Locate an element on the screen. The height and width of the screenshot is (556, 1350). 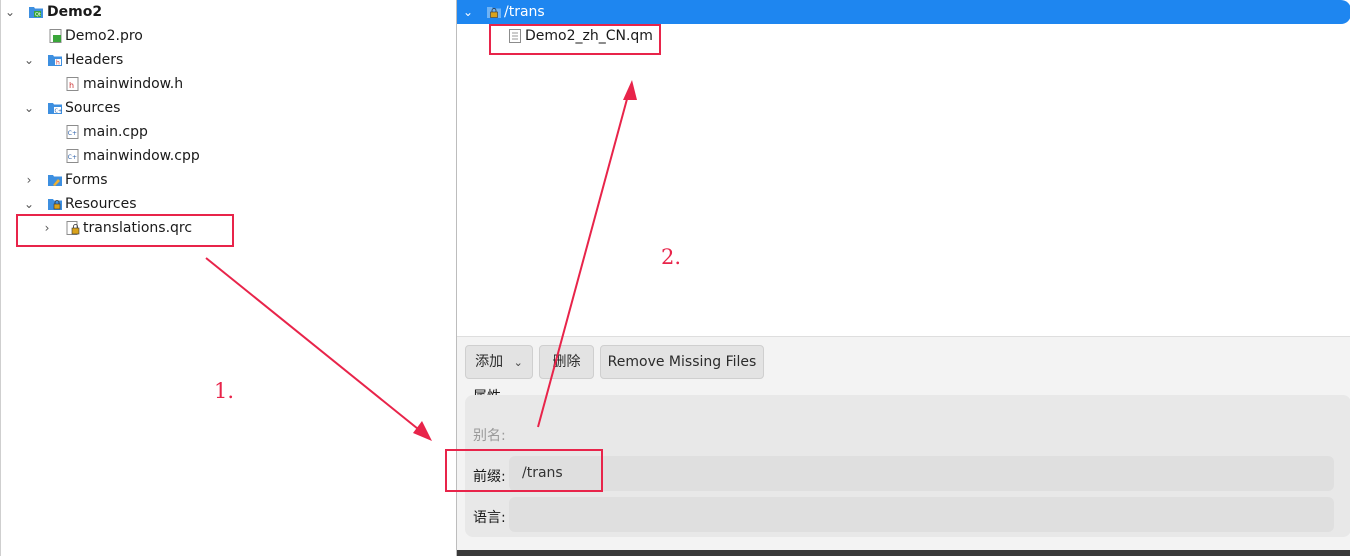
delete-button: 删除 is located at coordinates (566, 362).